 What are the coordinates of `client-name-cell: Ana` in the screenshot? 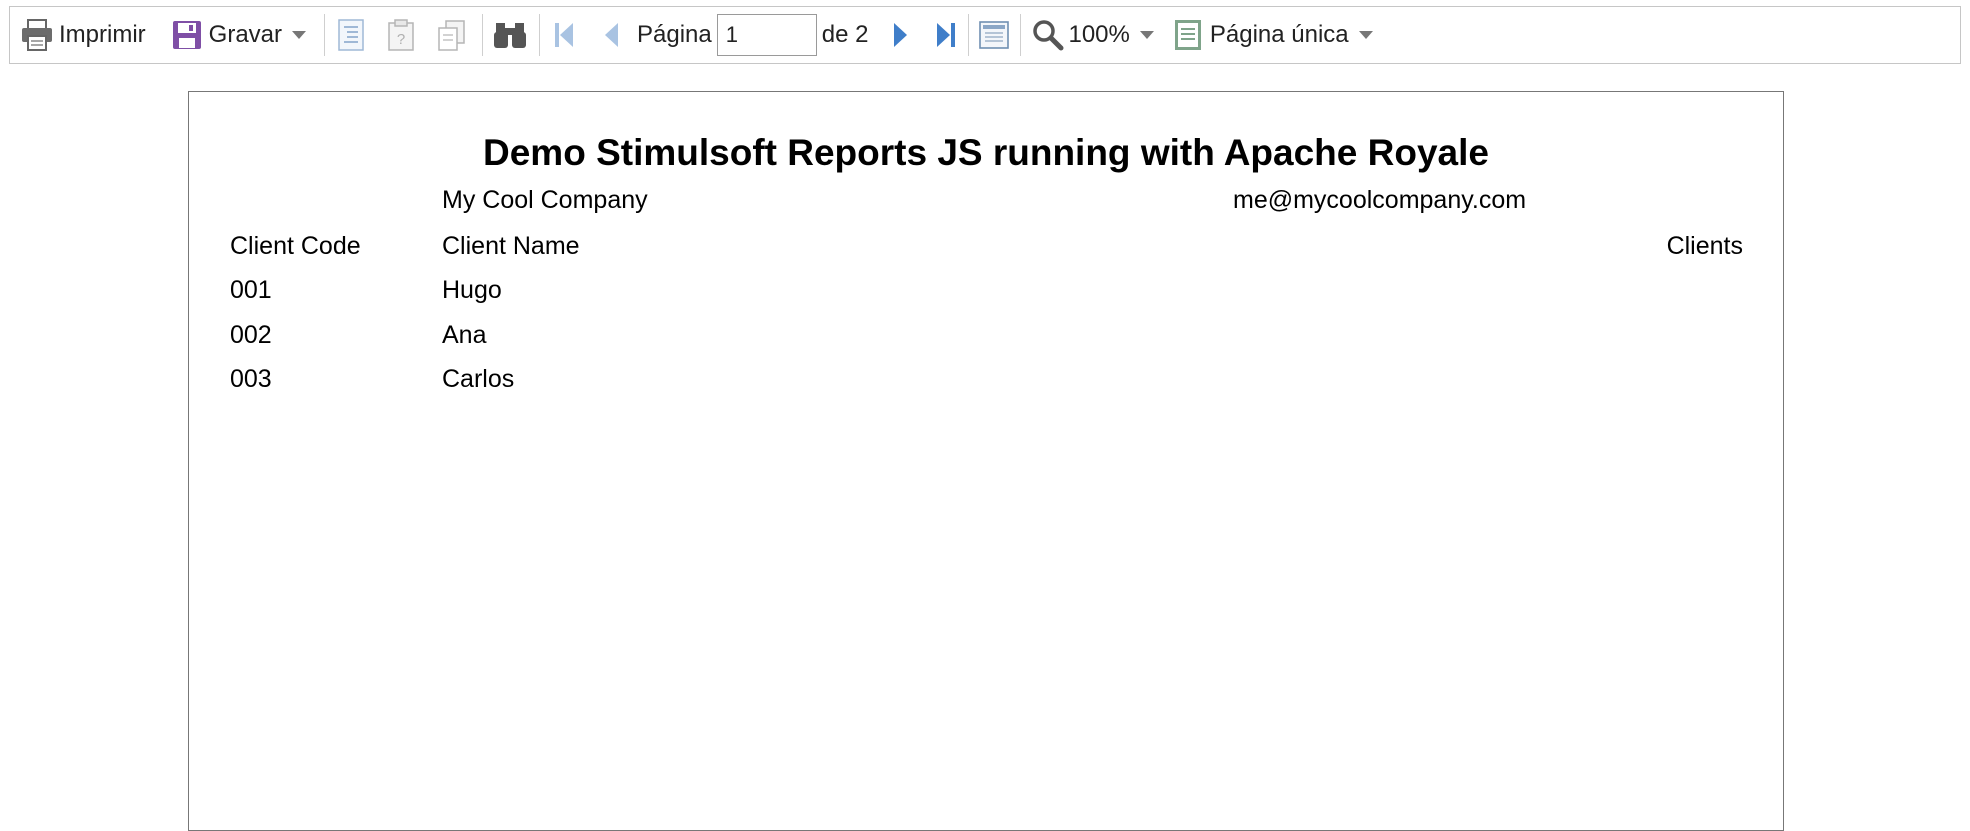 It's located at (464, 335).